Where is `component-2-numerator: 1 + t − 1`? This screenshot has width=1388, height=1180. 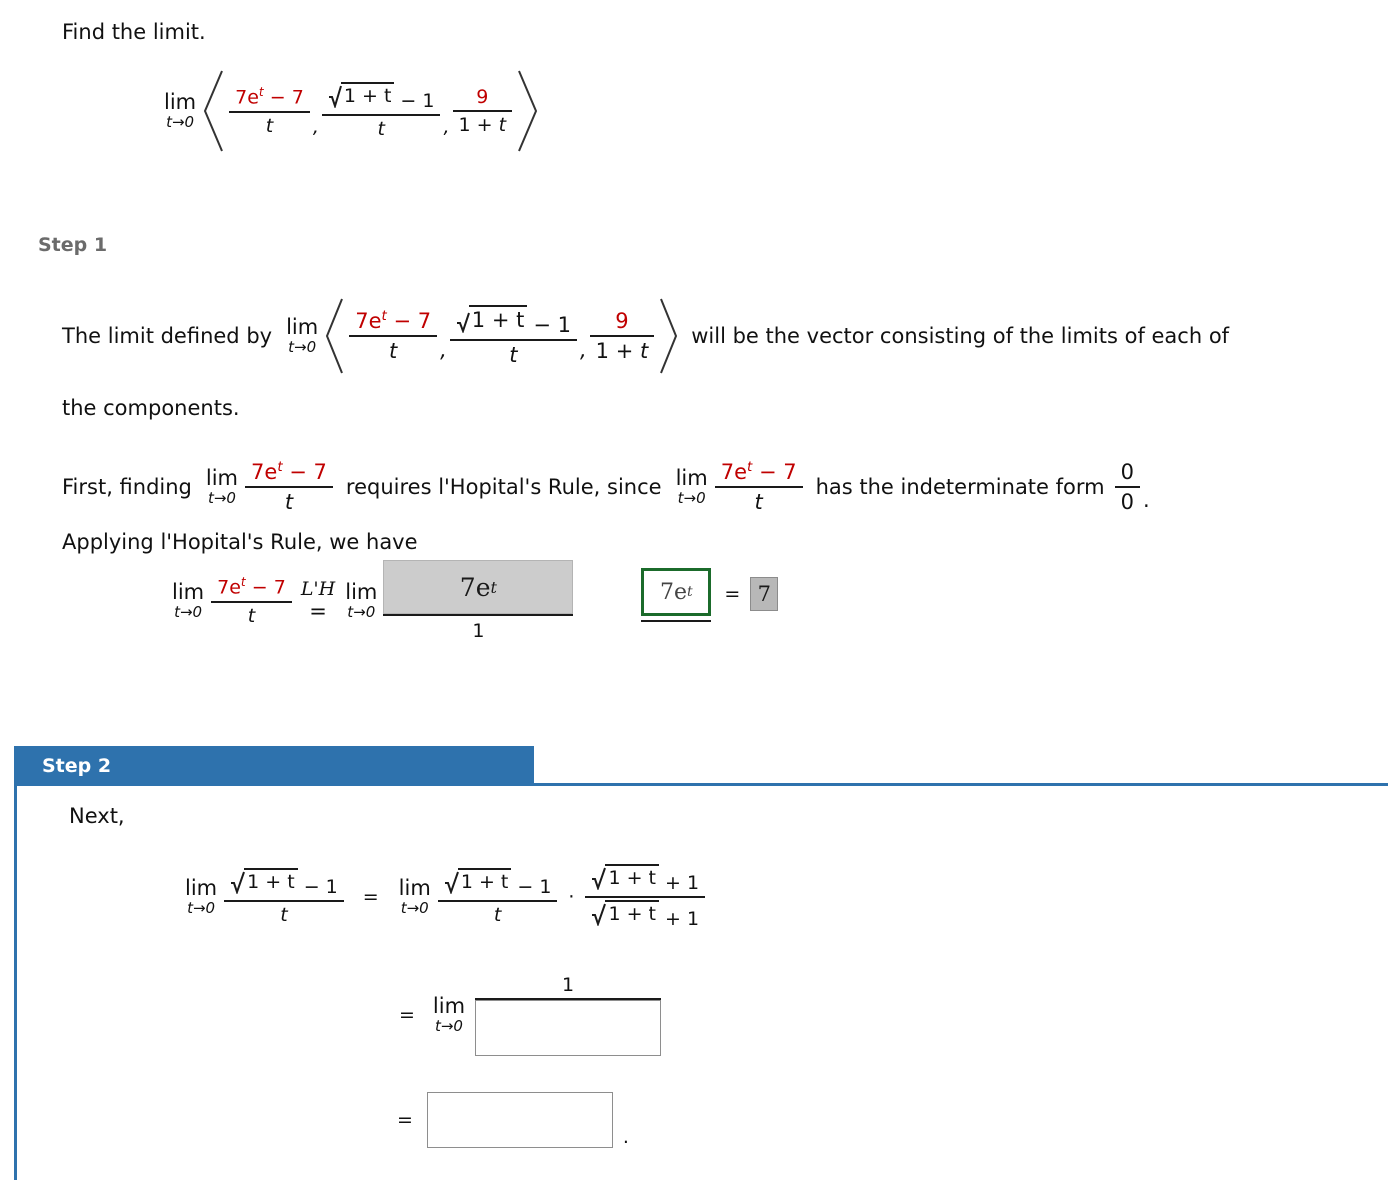 component-2-numerator: 1 + t − 1 is located at coordinates (513, 322).